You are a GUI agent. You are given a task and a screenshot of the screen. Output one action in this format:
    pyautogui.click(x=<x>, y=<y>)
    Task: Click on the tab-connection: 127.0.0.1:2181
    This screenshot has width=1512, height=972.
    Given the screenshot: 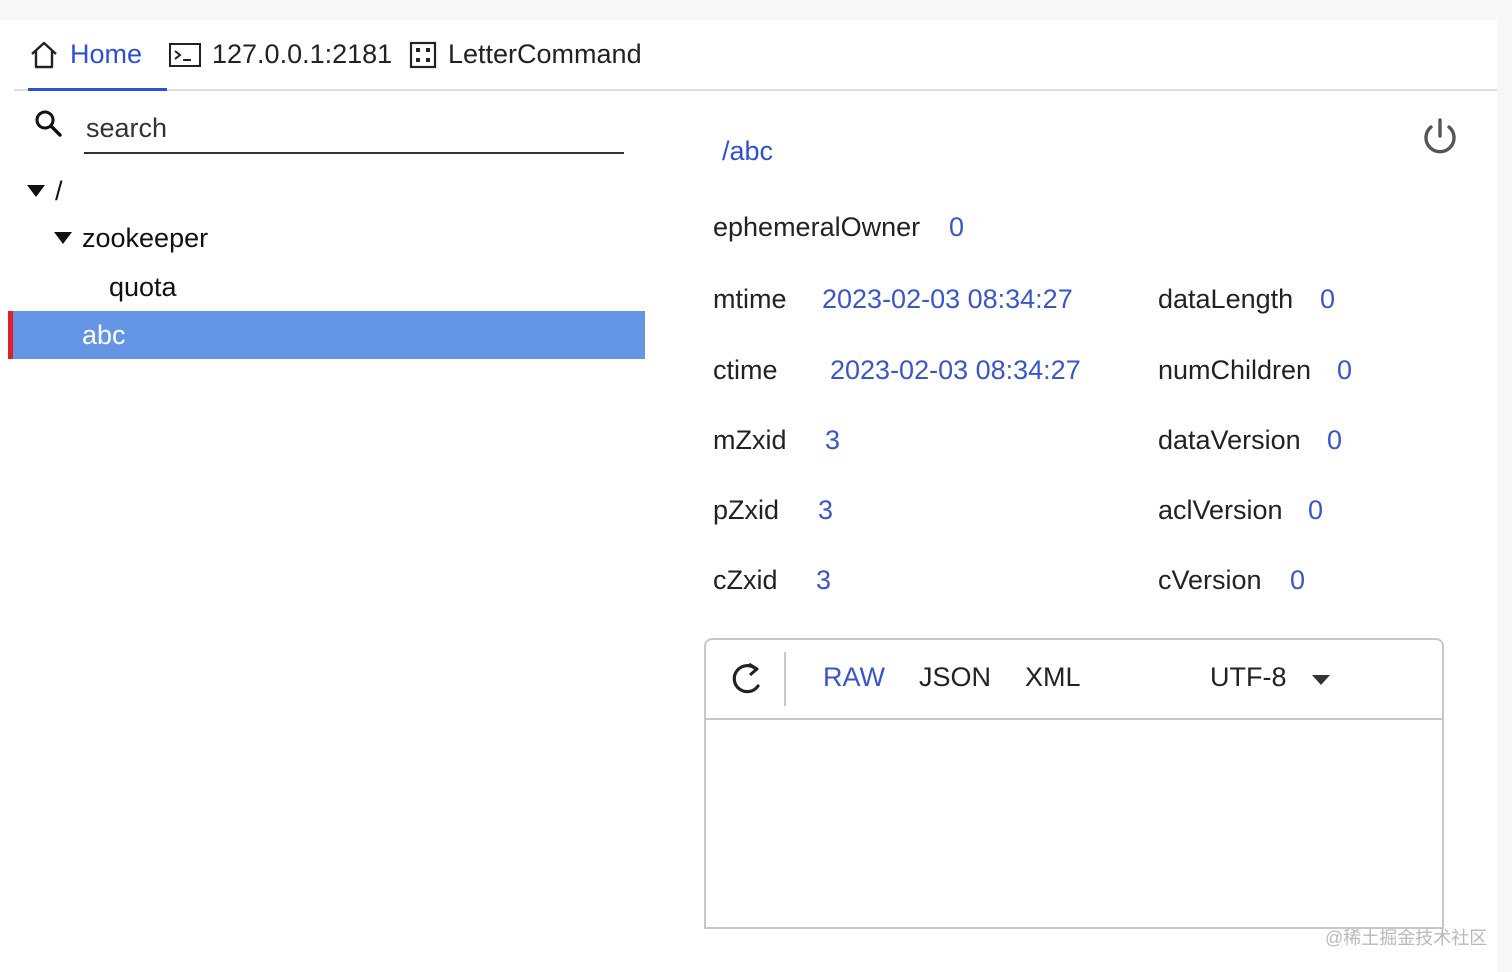 What is the action you would take?
    pyautogui.click(x=280, y=54)
    